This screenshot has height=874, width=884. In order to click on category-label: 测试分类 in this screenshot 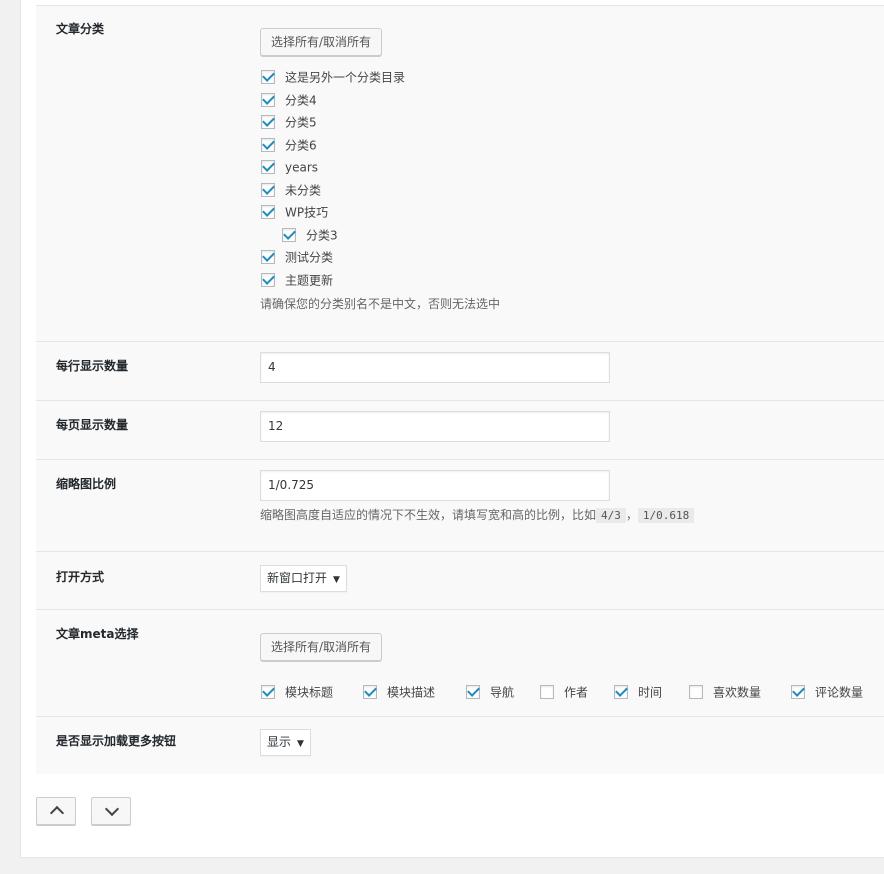, I will do `click(309, 257)`.